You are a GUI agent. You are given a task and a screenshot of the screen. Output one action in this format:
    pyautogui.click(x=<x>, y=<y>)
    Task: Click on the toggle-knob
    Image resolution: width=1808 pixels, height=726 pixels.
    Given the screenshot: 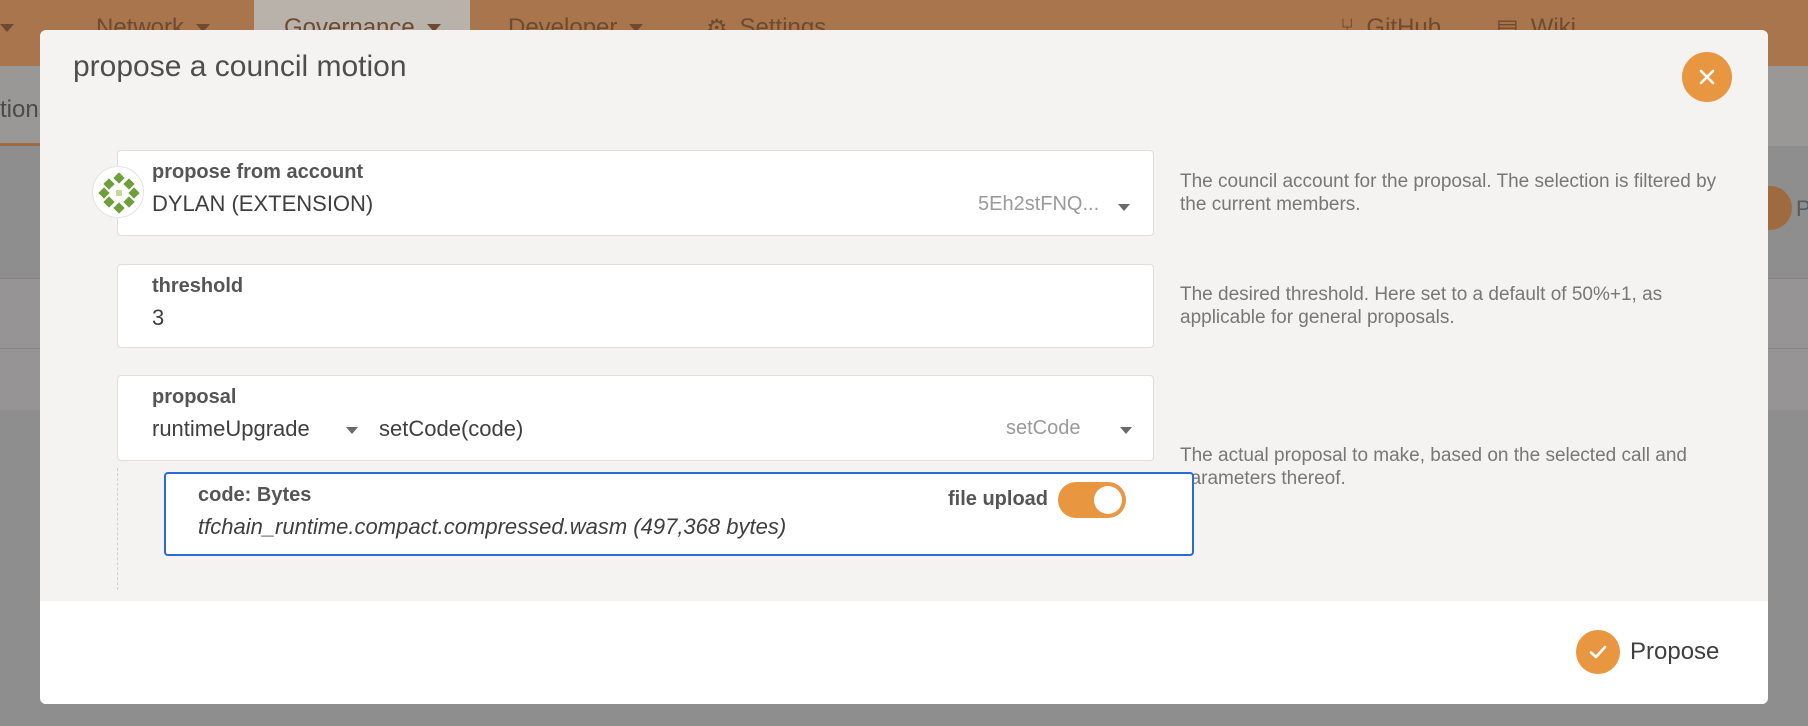 What is the action you would take?
    pyautogui.click(x=1108, y=500)
    